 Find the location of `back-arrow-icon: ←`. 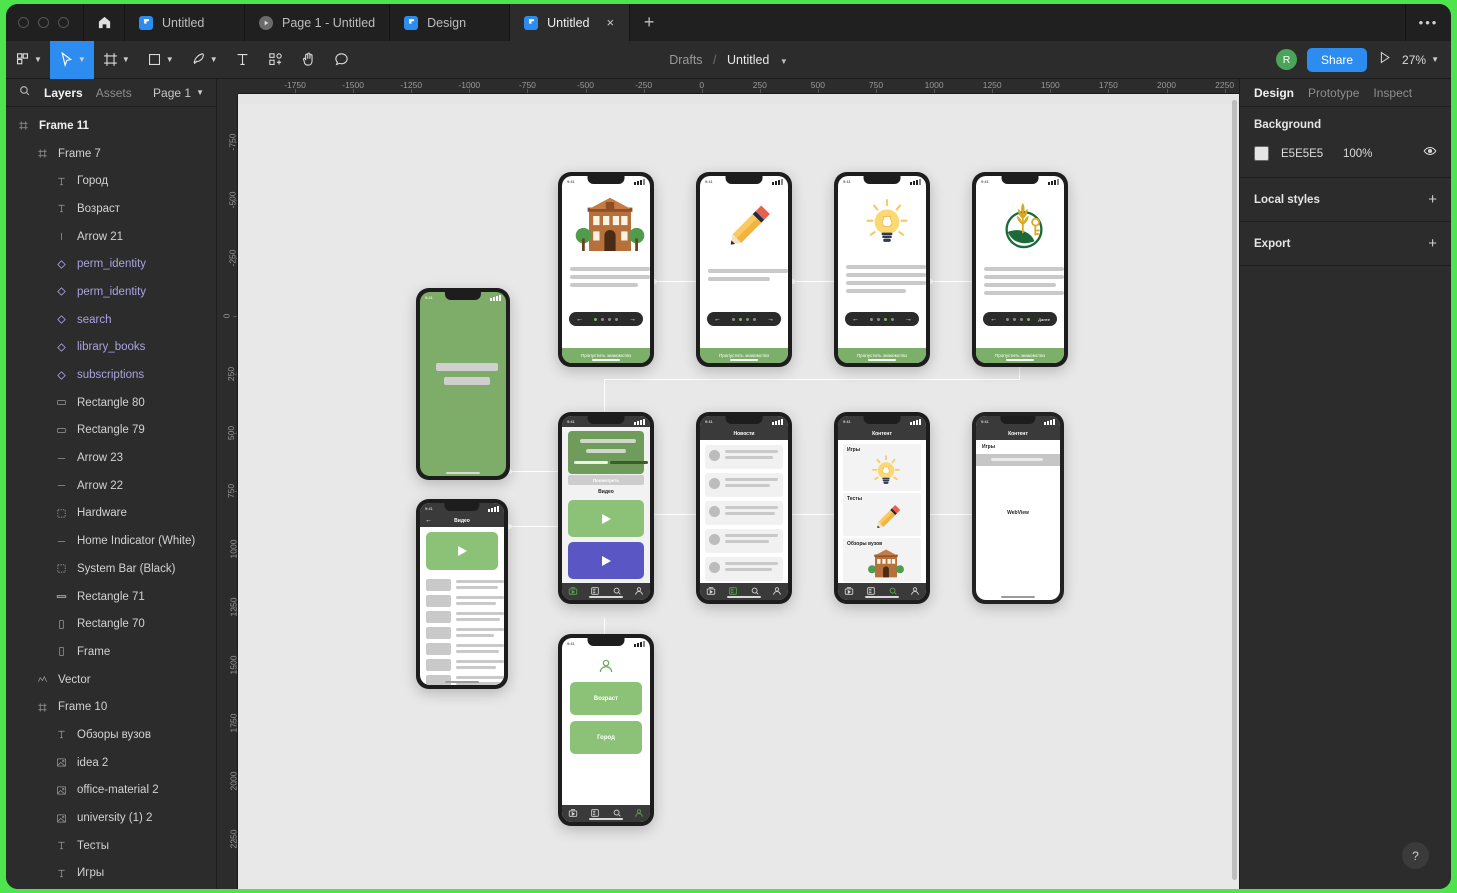

back-arrow-icon: ← is located at coordinates (428, 520).